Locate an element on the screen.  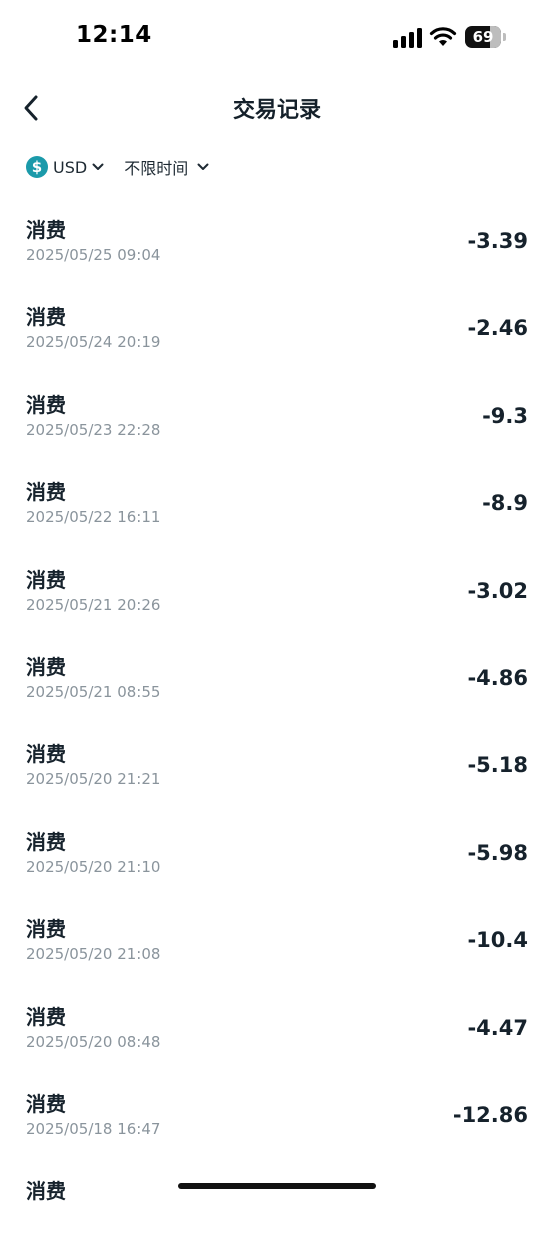
status-bar: 12:14 69 is located at coordinates (277, 37).